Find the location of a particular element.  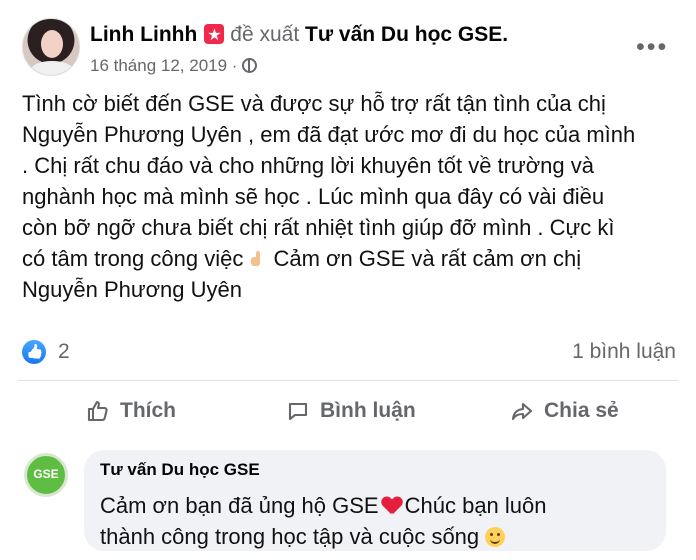

author-recommendation-line: Linh Linhh đề xuất Tư vấn Du học GSE. is located at coordinates (299, 35).